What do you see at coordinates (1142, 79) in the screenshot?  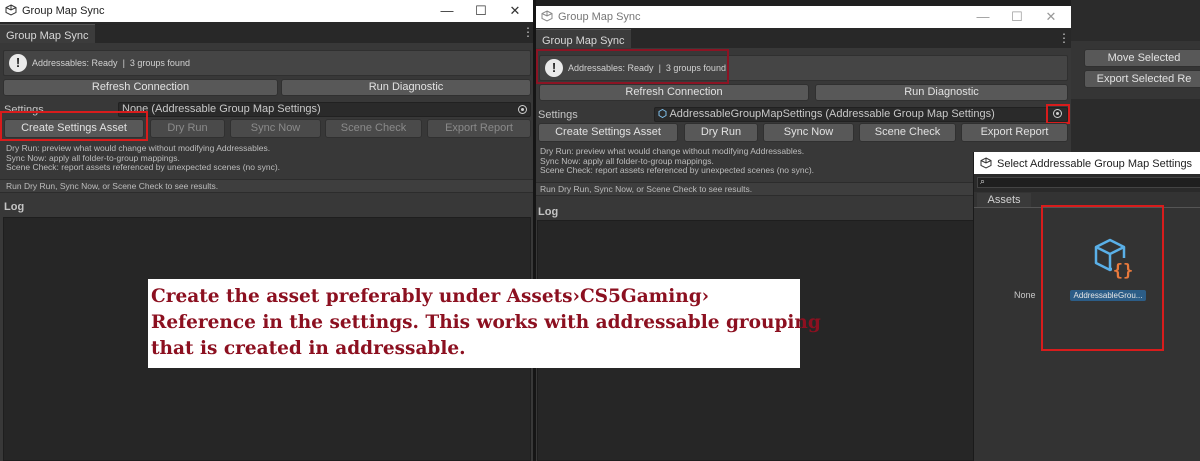 I see `export-selected-button: Export Selected Re` at bounding box center [1142, 79].